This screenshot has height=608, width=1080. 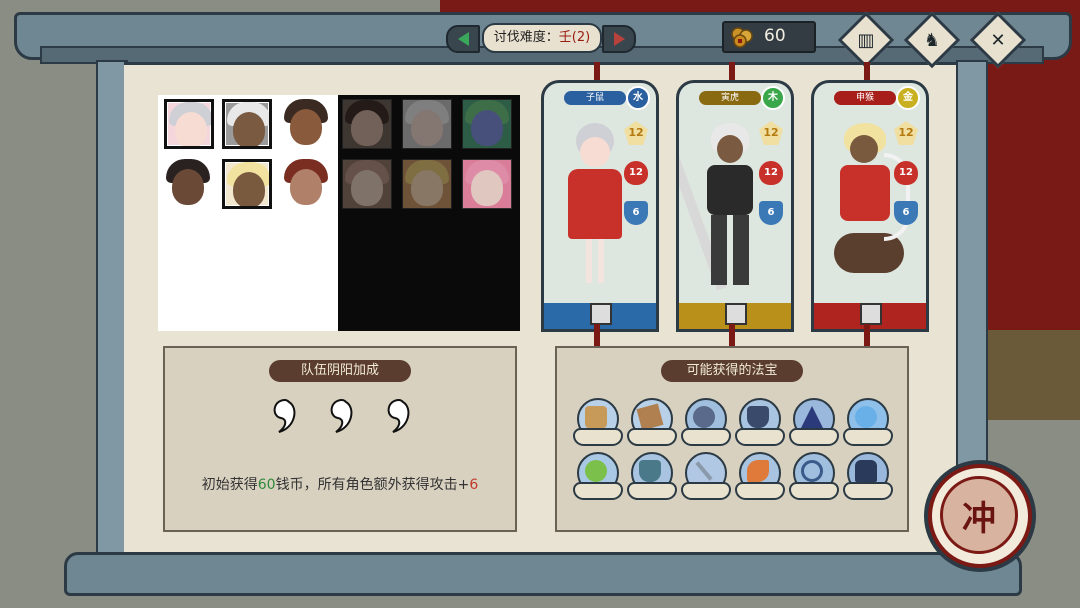 I want to click on yinyang-bonus-panel: 队伍阴阳加成 初始获得60钱币，所有角色额外获得攻击+6, so click(x=340, y=439).